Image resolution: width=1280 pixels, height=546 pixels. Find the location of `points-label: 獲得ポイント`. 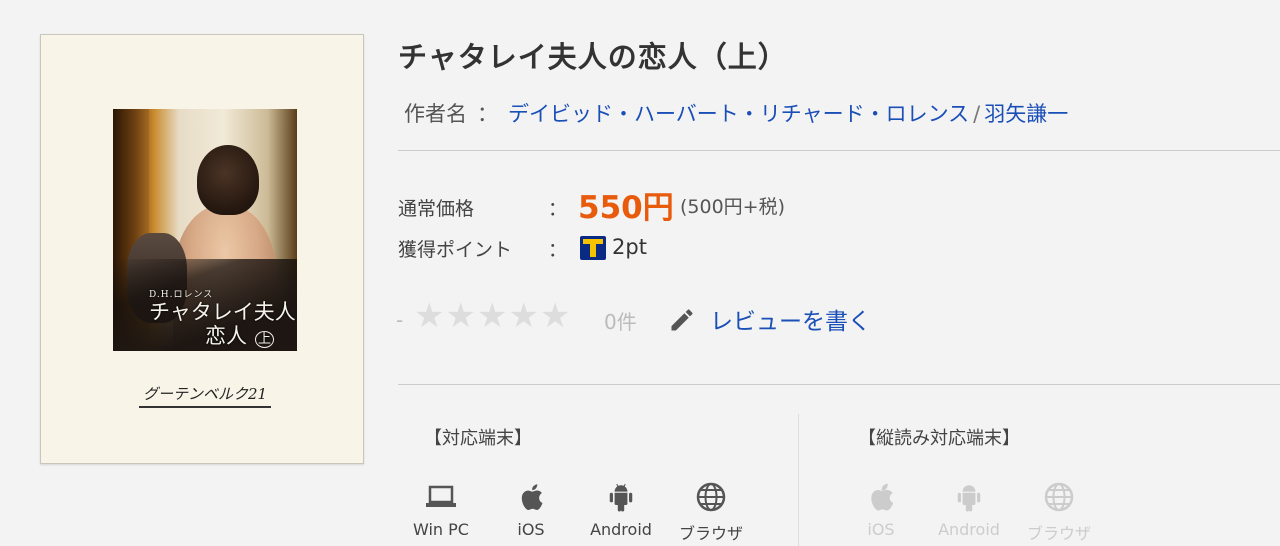

points-label: 獲得ポイント is located at coordinates (455, 250).